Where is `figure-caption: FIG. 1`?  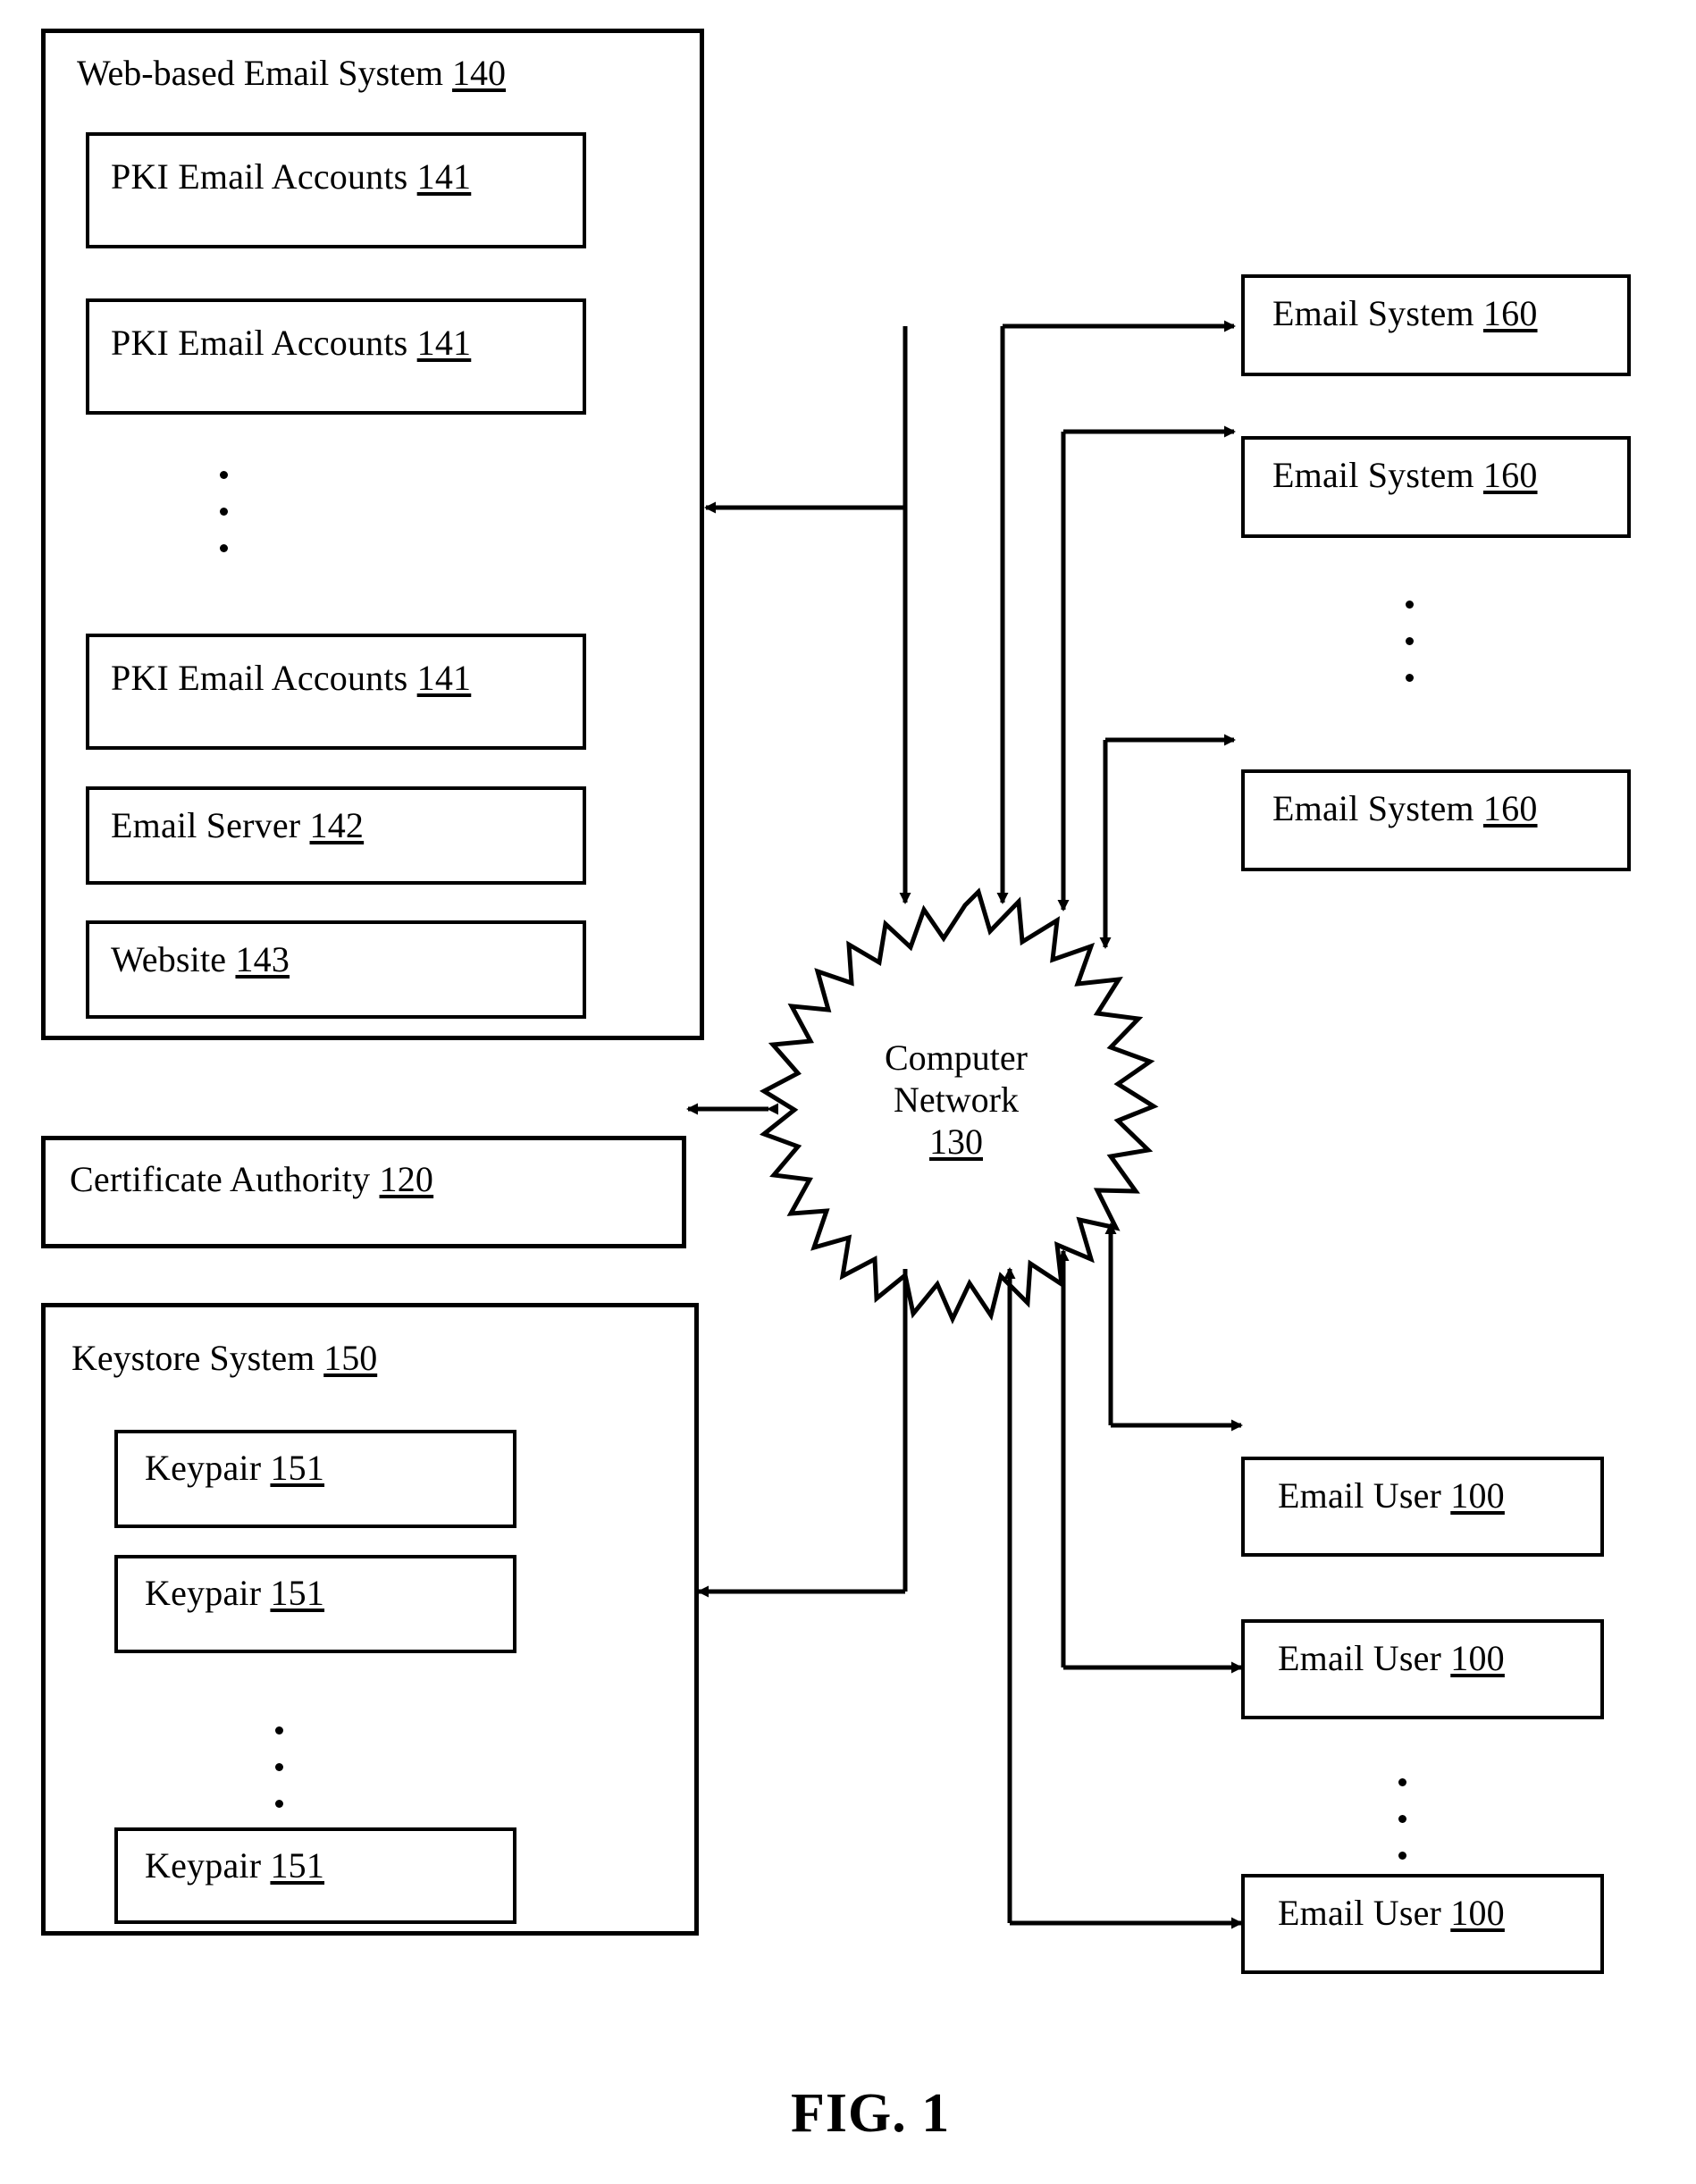 figure-caption: FIG. 1 is located at coordinates (871, 2113).